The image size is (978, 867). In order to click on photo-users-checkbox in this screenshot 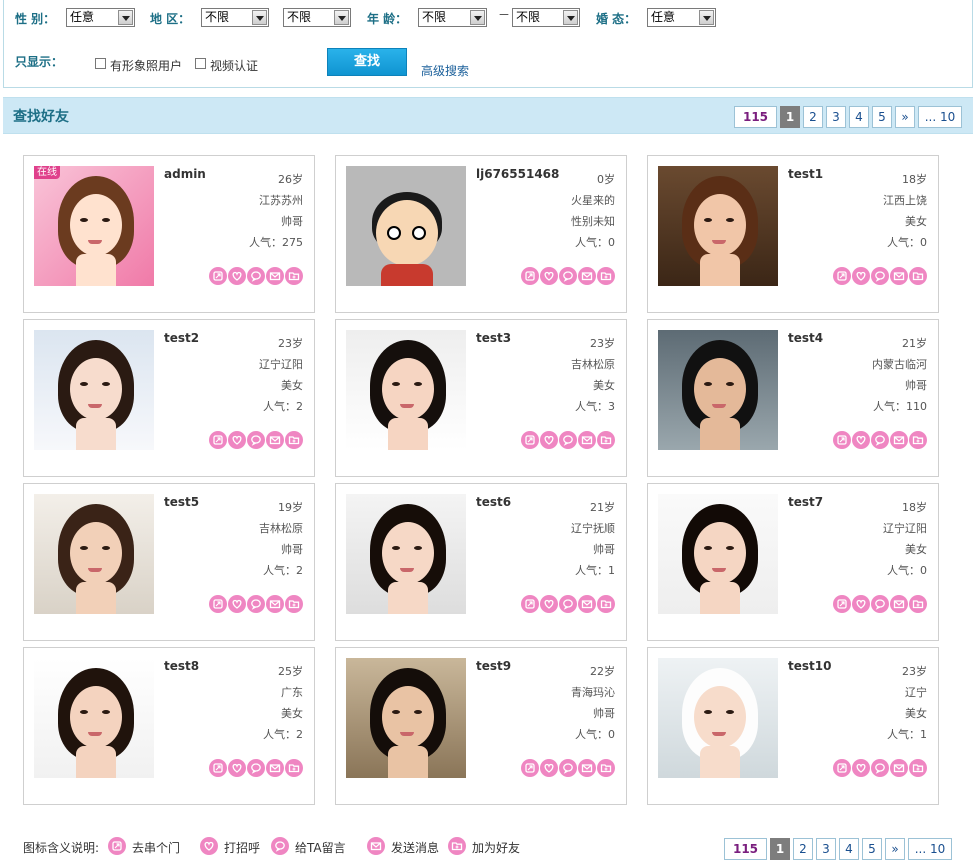, I will do `click(100, 63)`.